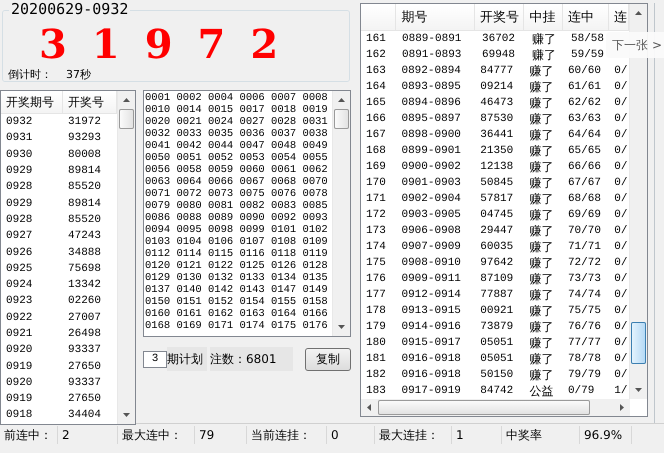 Image resolution: width=664 pixels, height=453 pixels. I want to click on horizontal-scrollbar, so click(495, 407).